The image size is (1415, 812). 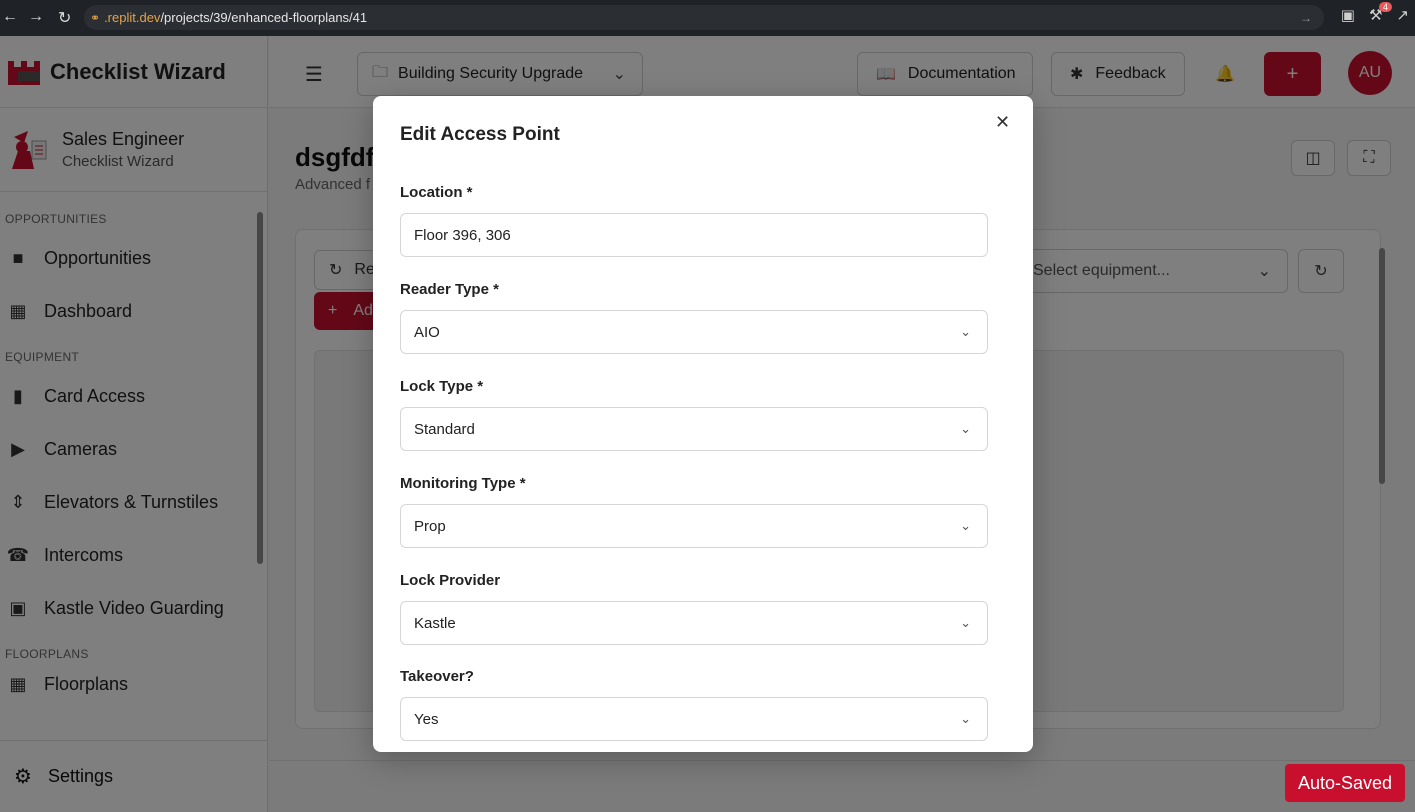 What do you see at coordinates (95, 17) in the screenshot?
I see `link-icon: ⚭` at bounding box center [95, 17].